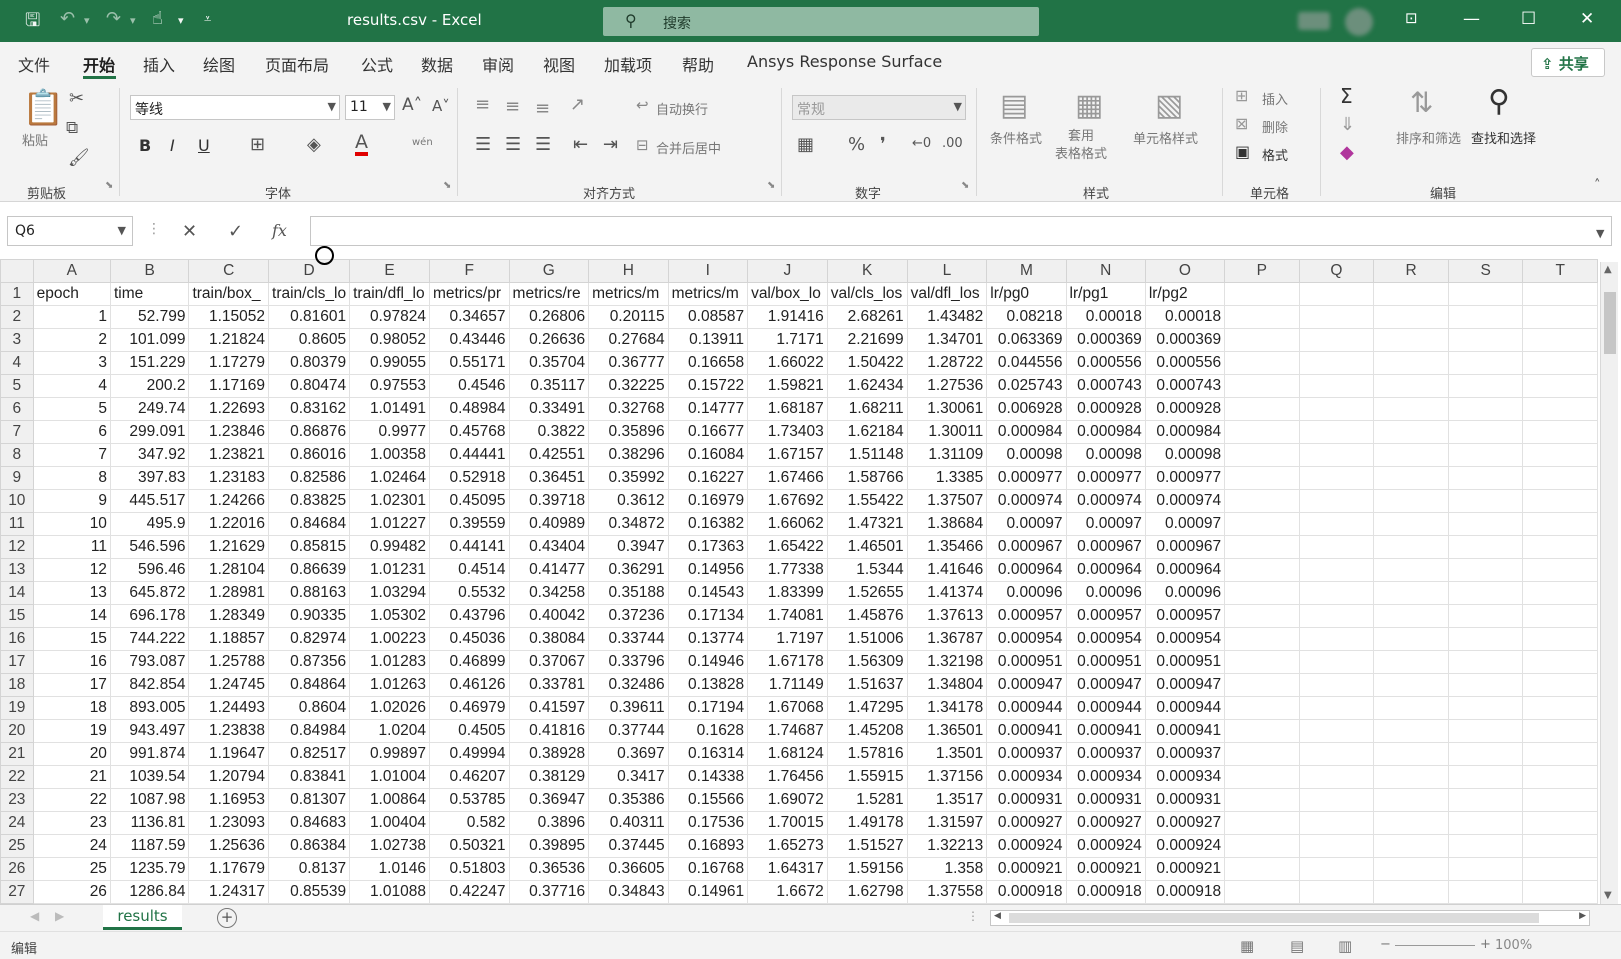  I want to click on cell: 1.25636, so click(229, 846).